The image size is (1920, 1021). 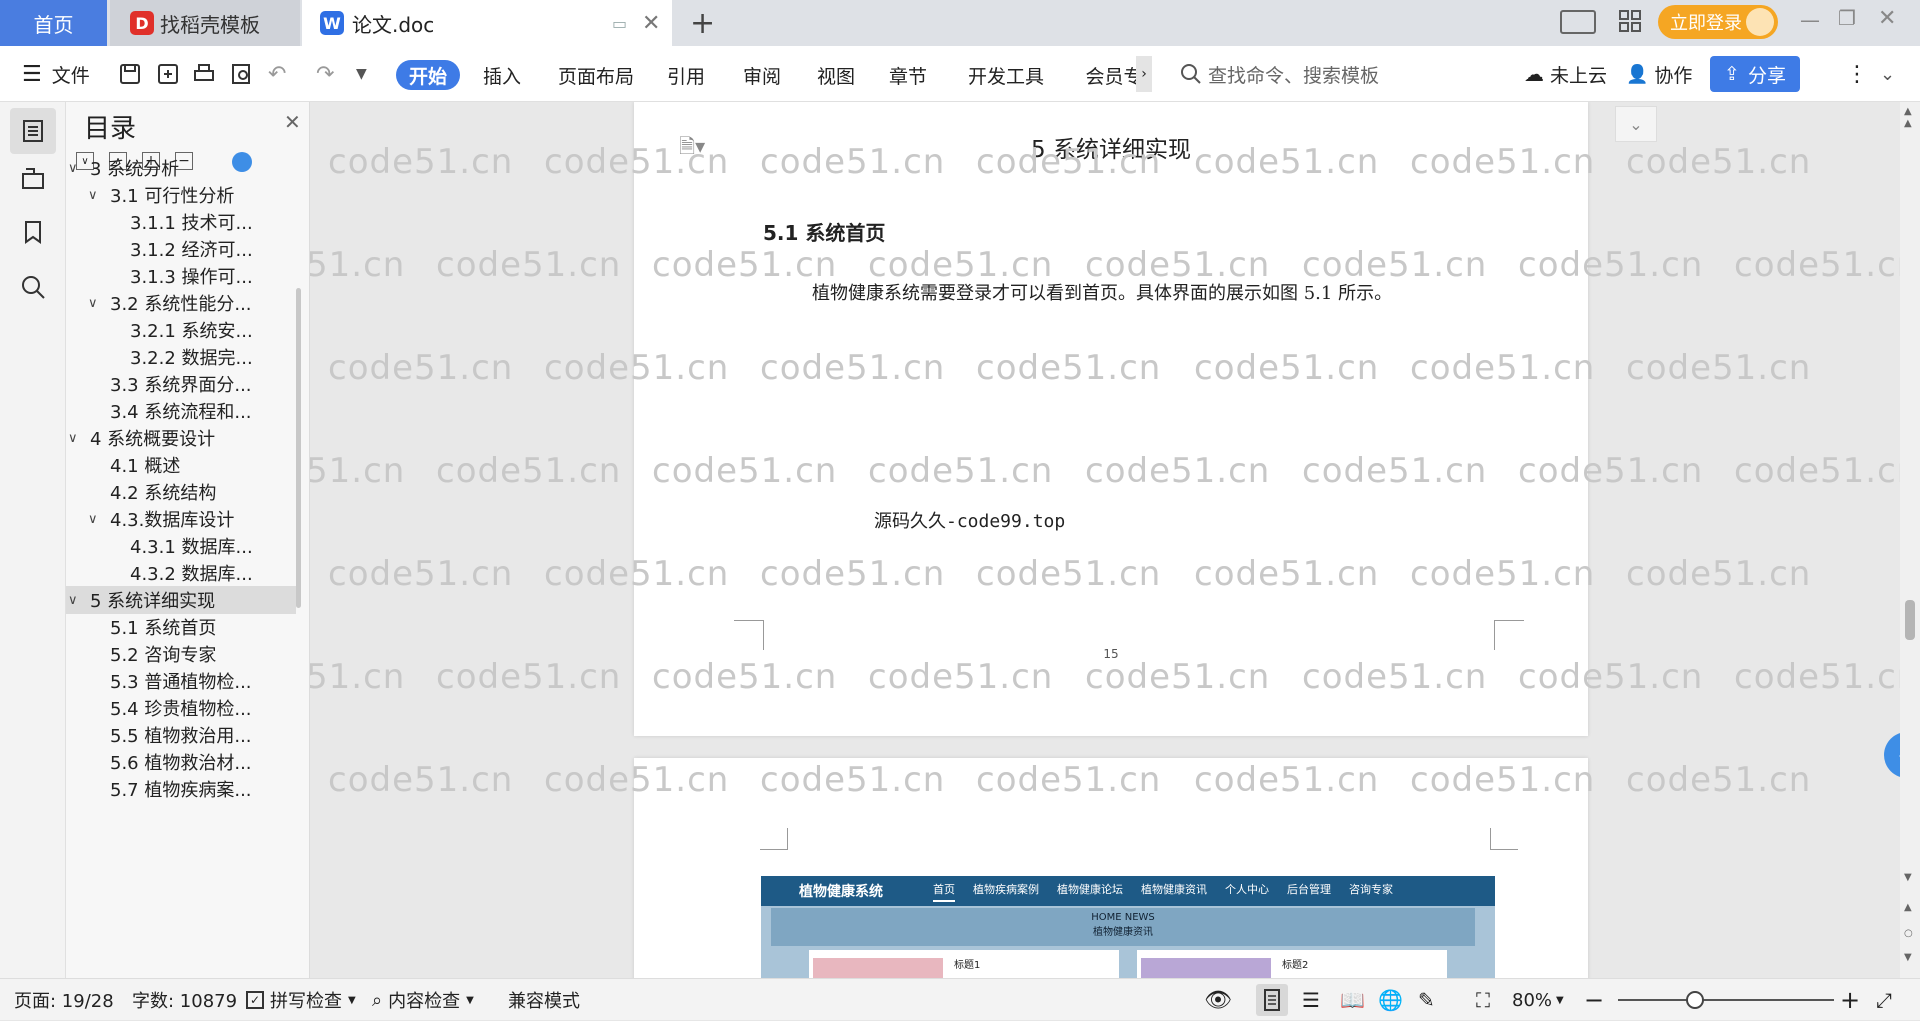 I want to click on side-panel-toggle: ‹, so click(x=1892, y=755).